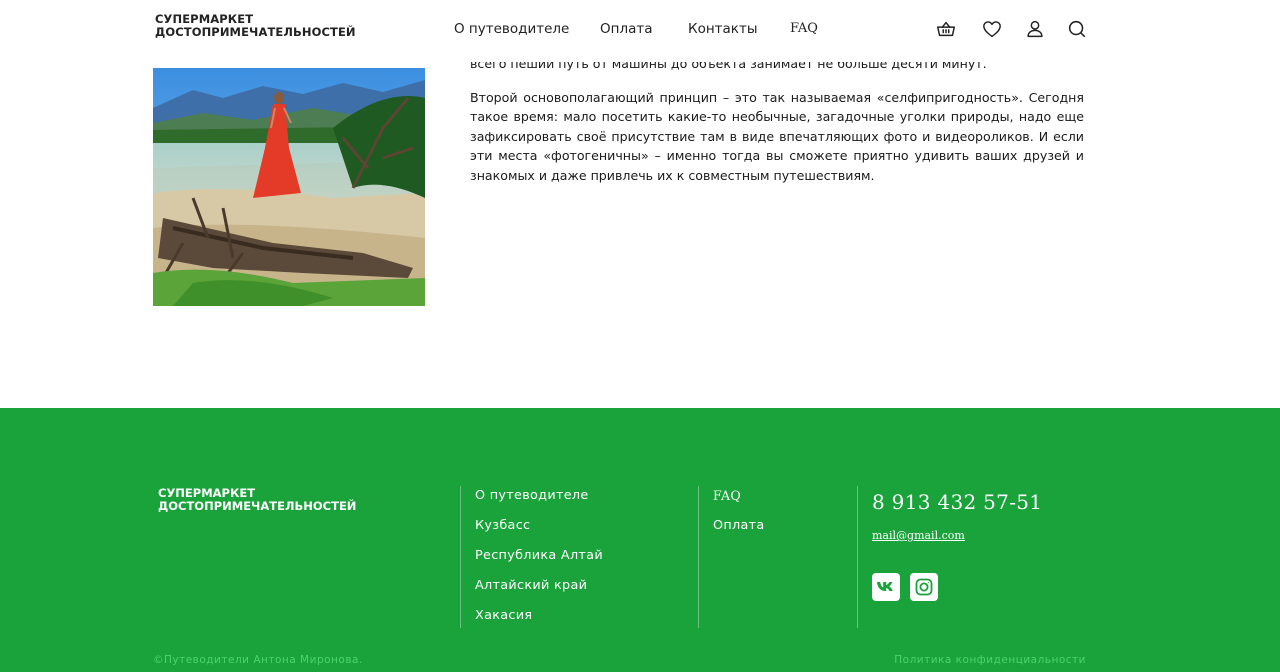 The height and width of the screenshot is (672, 1280). What do you see at coordinates (992, 29) in the screenshot?
I see `heart-icon` at bounding box center [992, 29].